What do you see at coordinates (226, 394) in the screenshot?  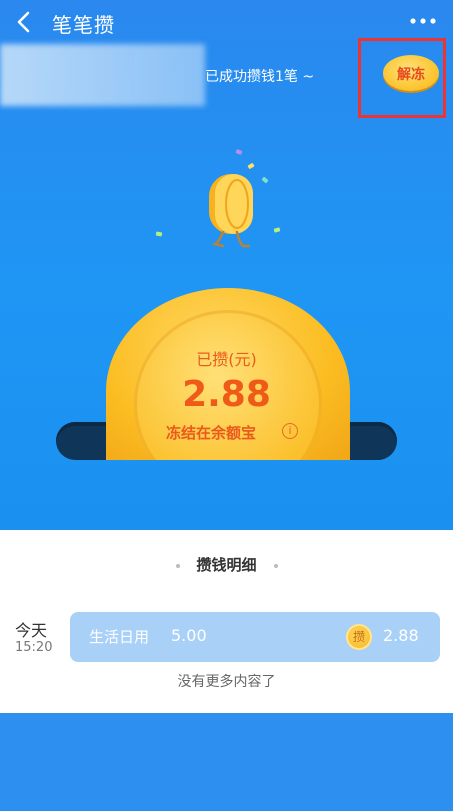 I see `saved-amount: 2.88` at bounding box center [226, 394].